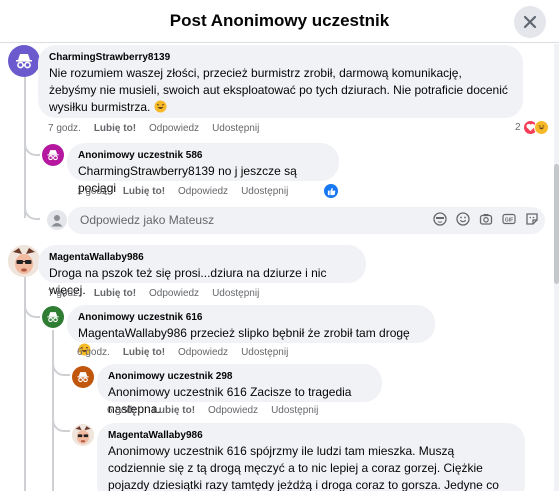  I want to click on dialog-header: Post Anonimowy uczestnik, so click(279, 21).